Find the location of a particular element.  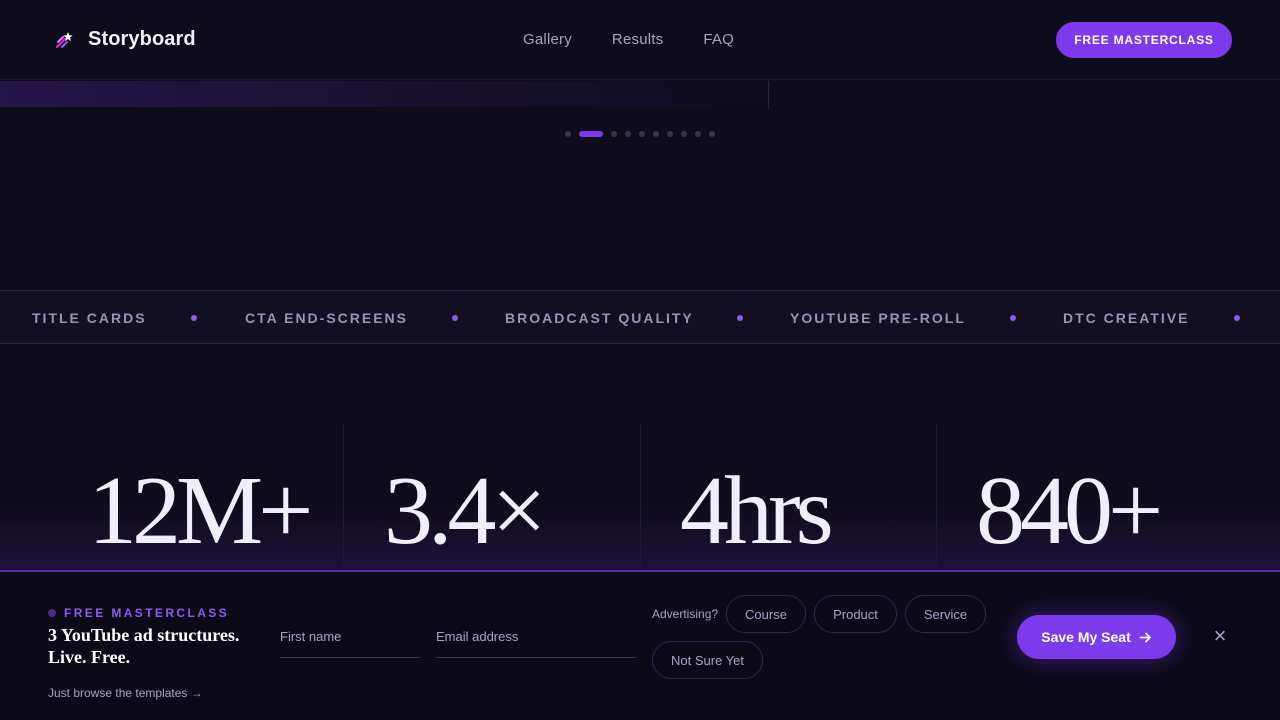

save-button-label: Save My Seat is located at coordinates (1086, 637).